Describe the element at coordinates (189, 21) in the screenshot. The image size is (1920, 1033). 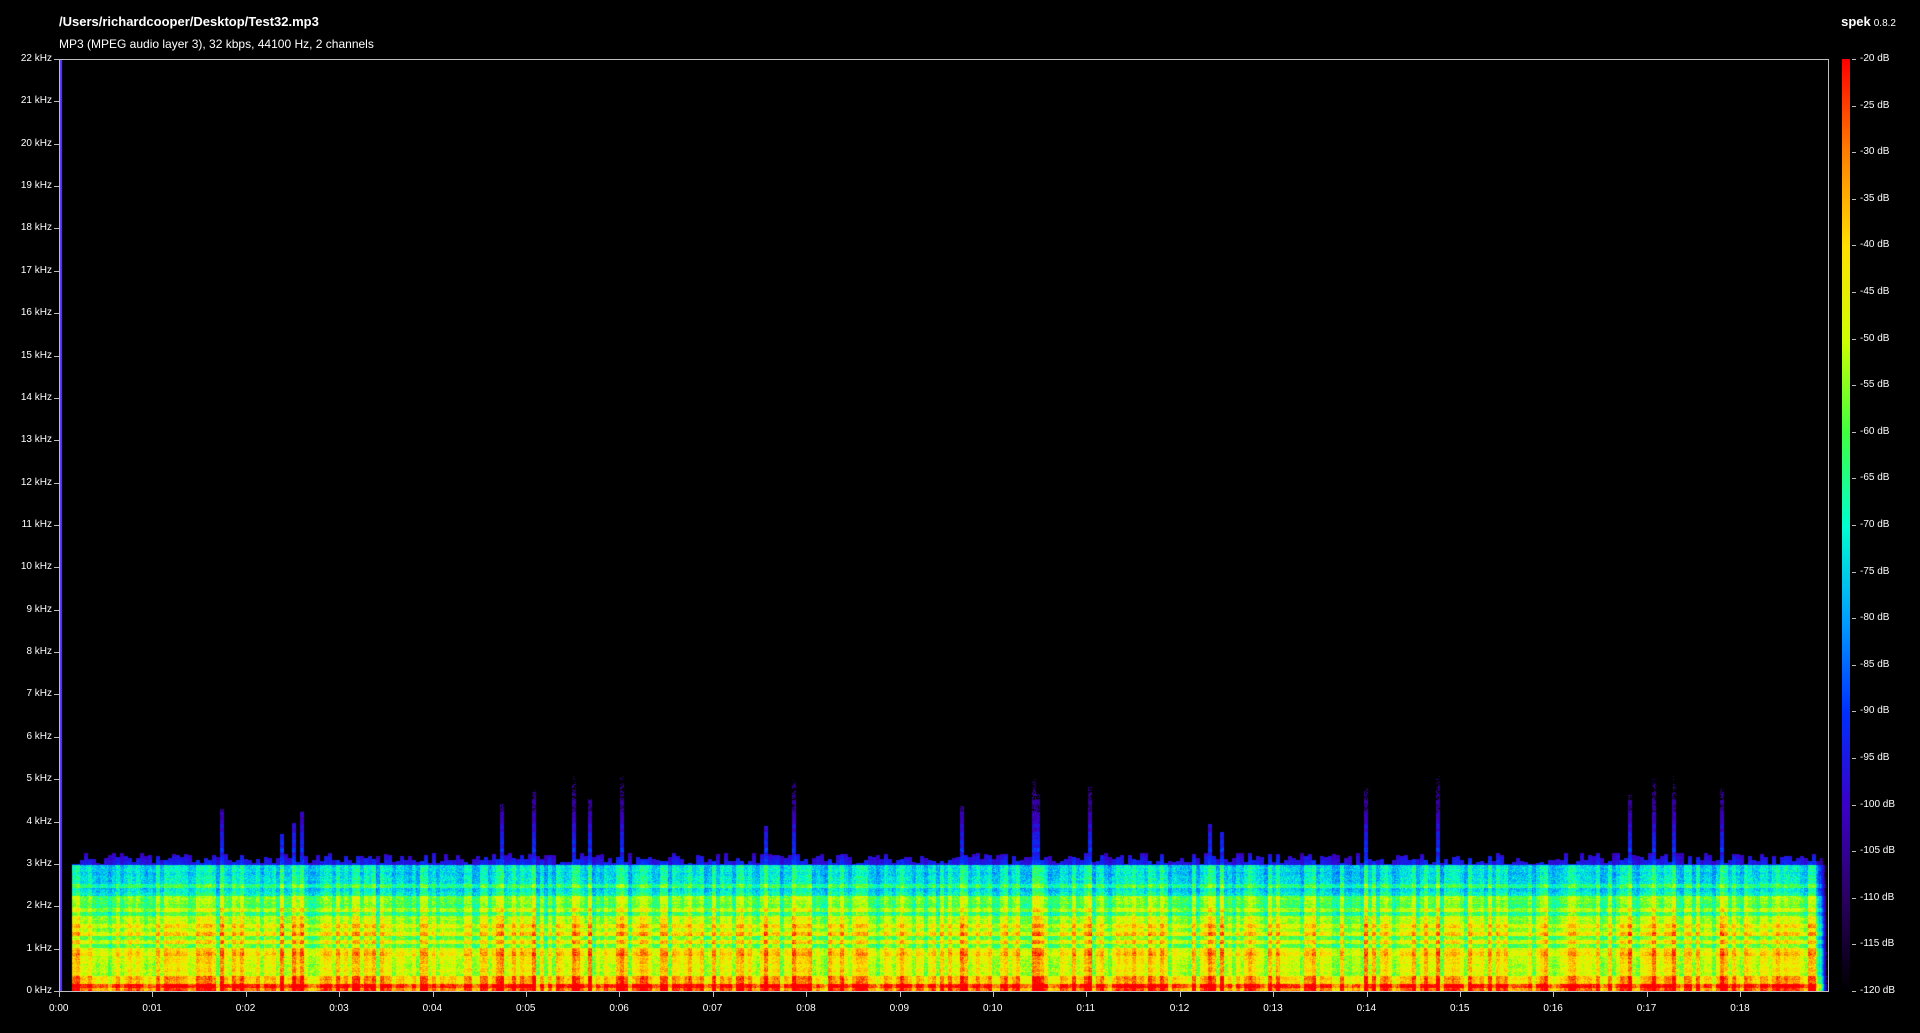
I see `file-path: /Users/richardcooper/Desktop/Test32.mp3` at that location.